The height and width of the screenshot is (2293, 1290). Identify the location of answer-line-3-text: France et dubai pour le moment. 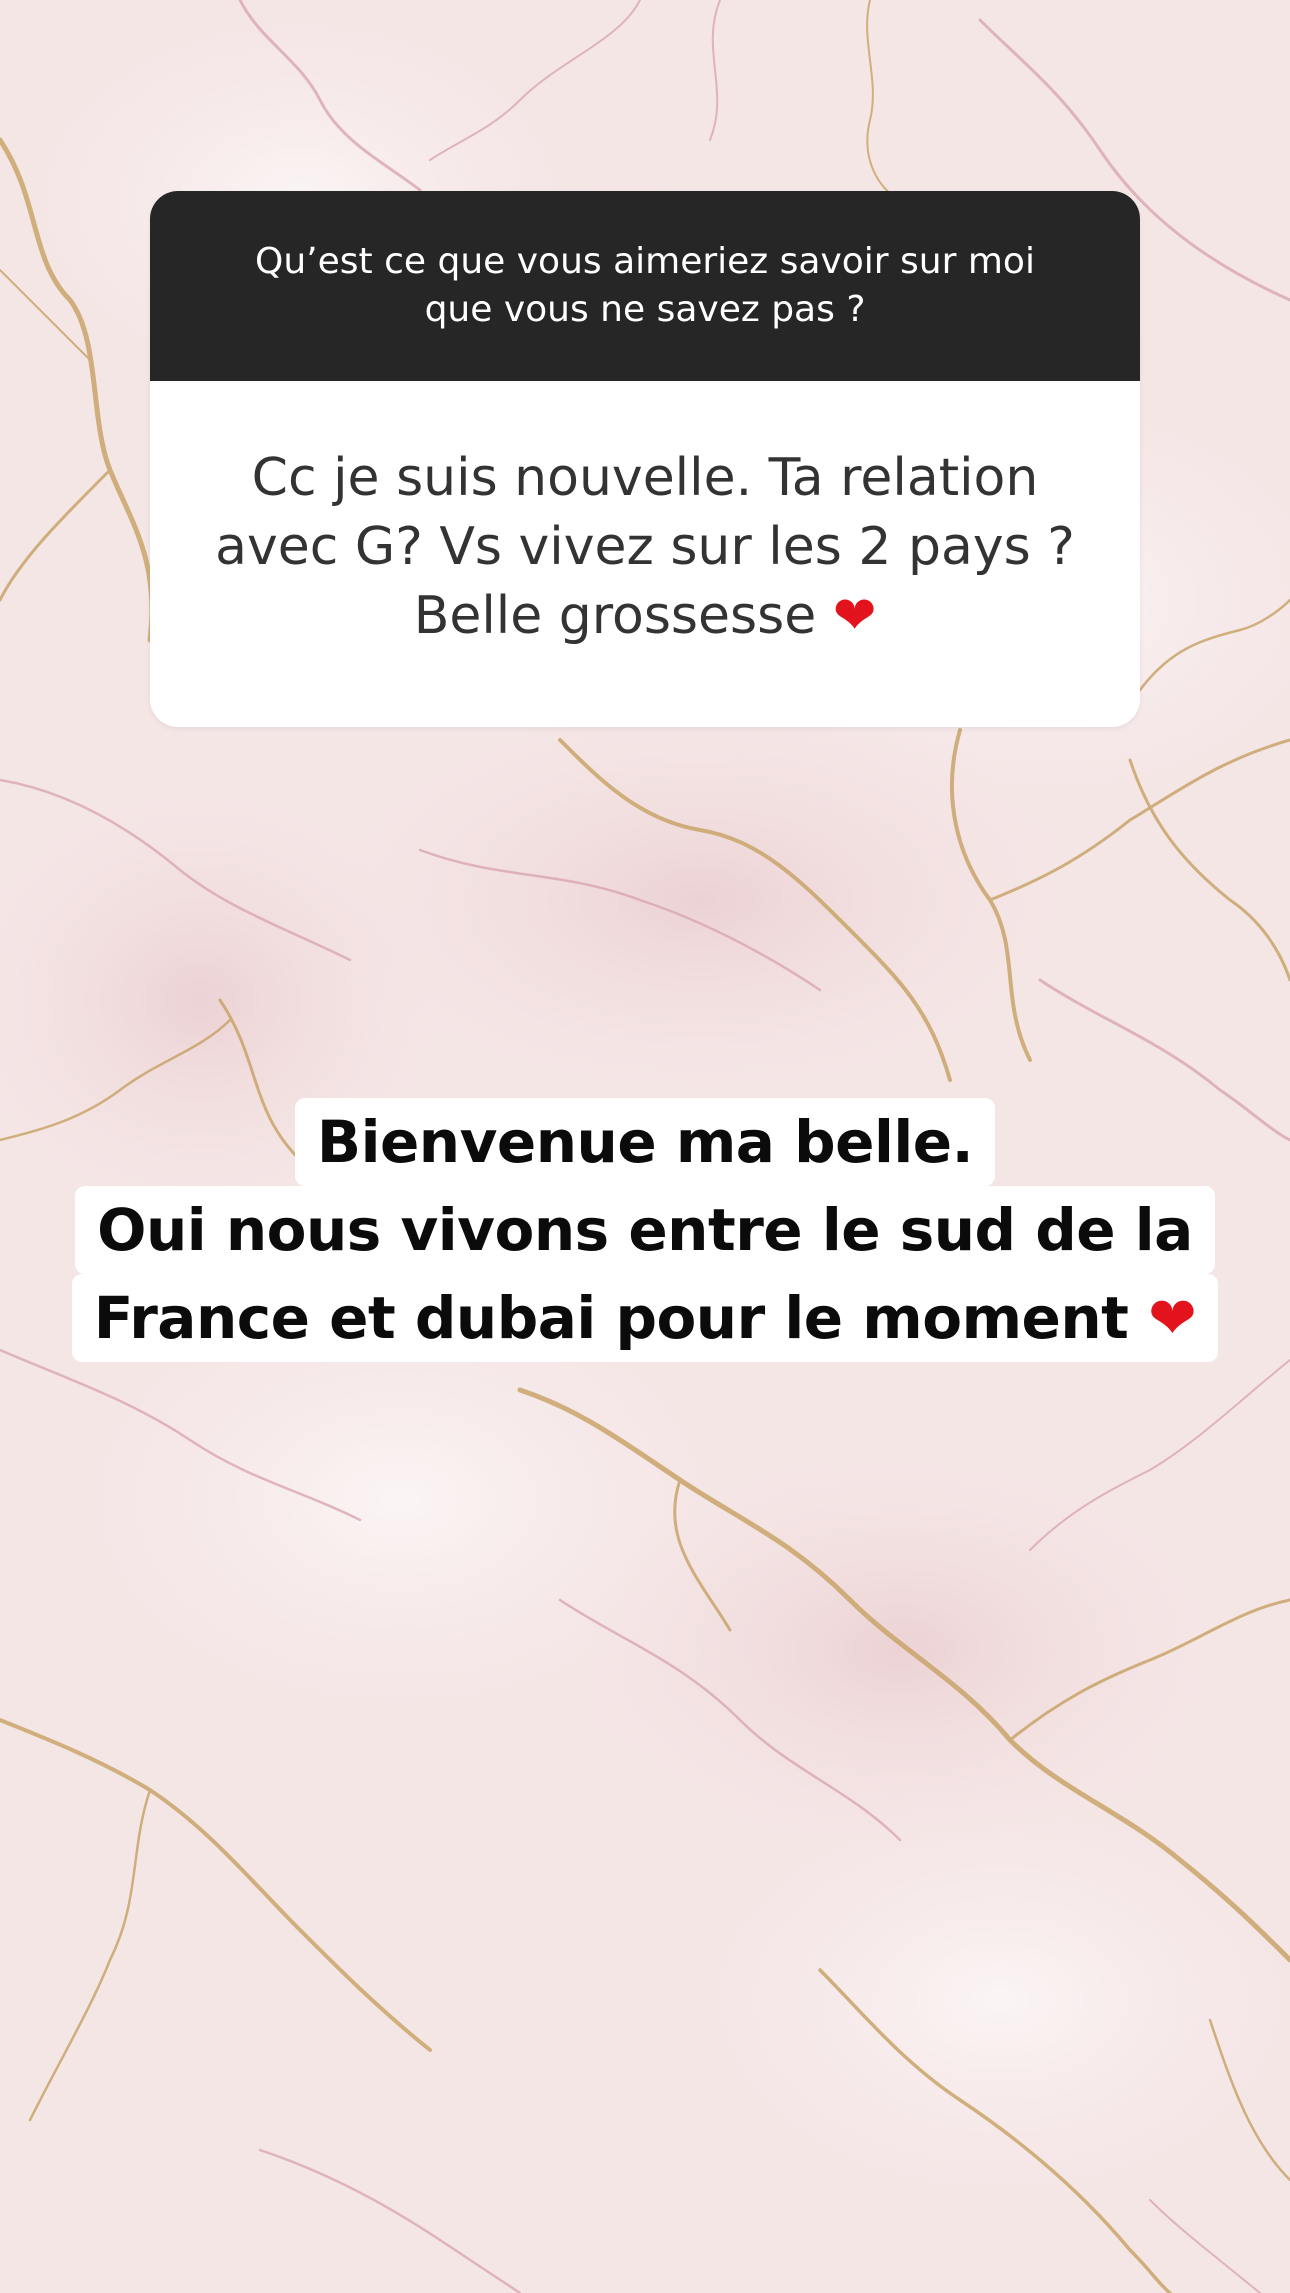
(611, 1318).